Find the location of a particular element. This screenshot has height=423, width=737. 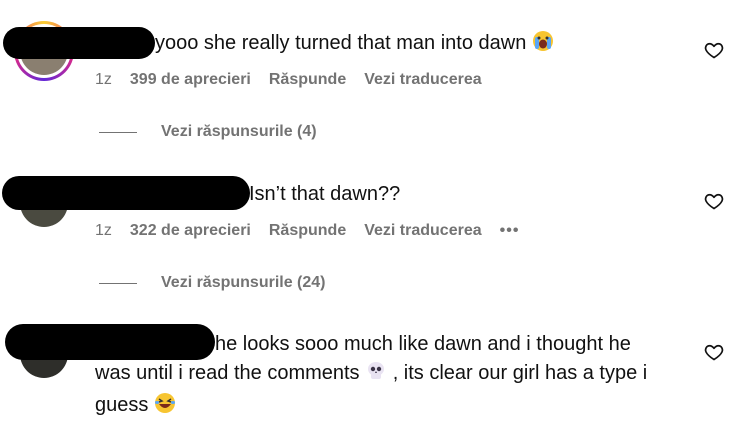

view-replies-button: Vezi răspunsurile (4) is located at coordinates (208, 132).